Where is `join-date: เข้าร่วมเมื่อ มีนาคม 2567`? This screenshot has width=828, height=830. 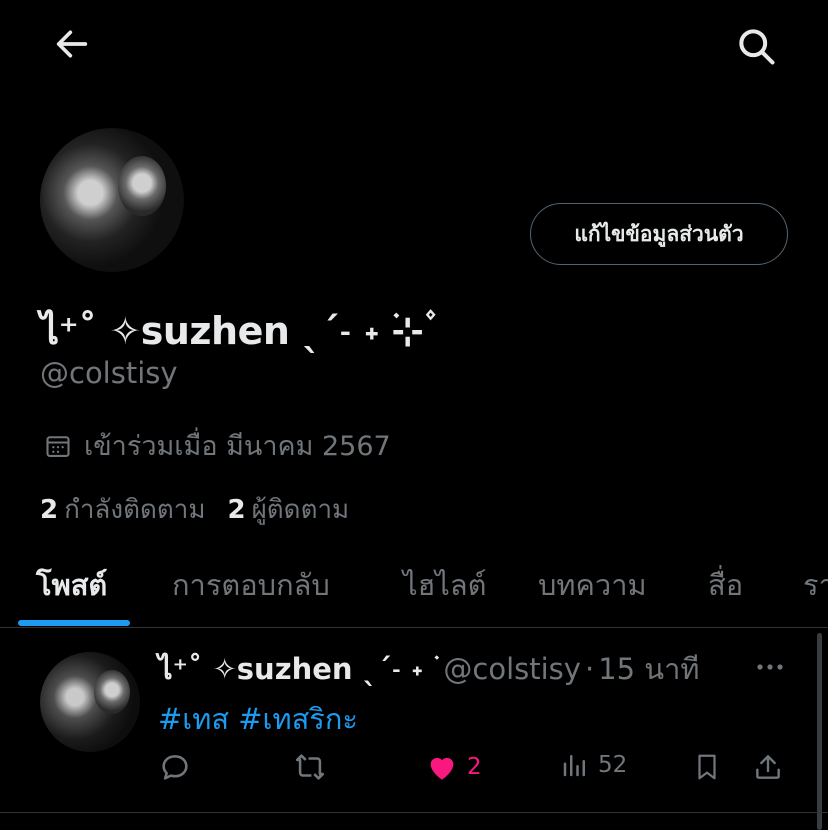 join-date: เข้าร่วมเมื่อ มีนาคม 2567 is located at coordinates (217, 445).